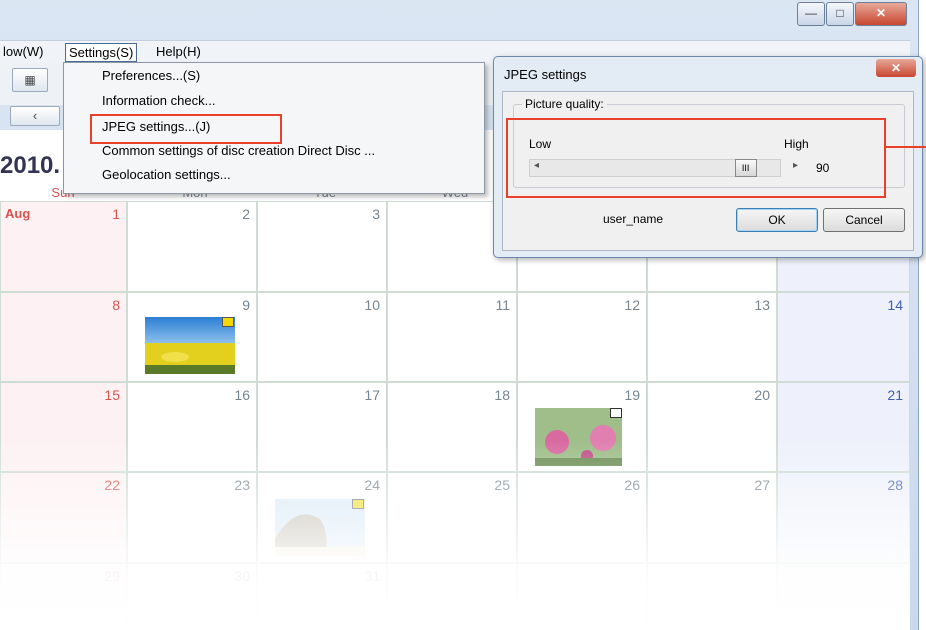 The height and width of the screenshot is (630, 926). I want to click on calendar-cell: 11, so click(452, 337).